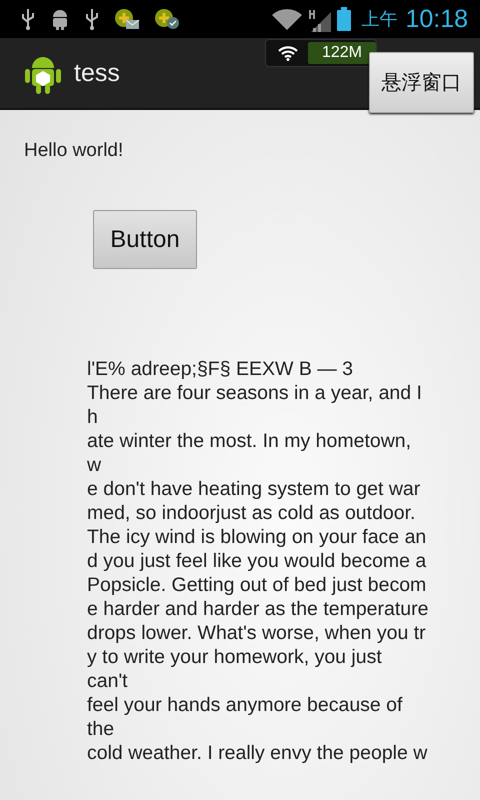 The image size is (480, 800). What do you see at coordinates (257, 561) in the screenshot?
I see `ocr-text-line: d you just feel like you would become a` at bounding box center [257, 561].